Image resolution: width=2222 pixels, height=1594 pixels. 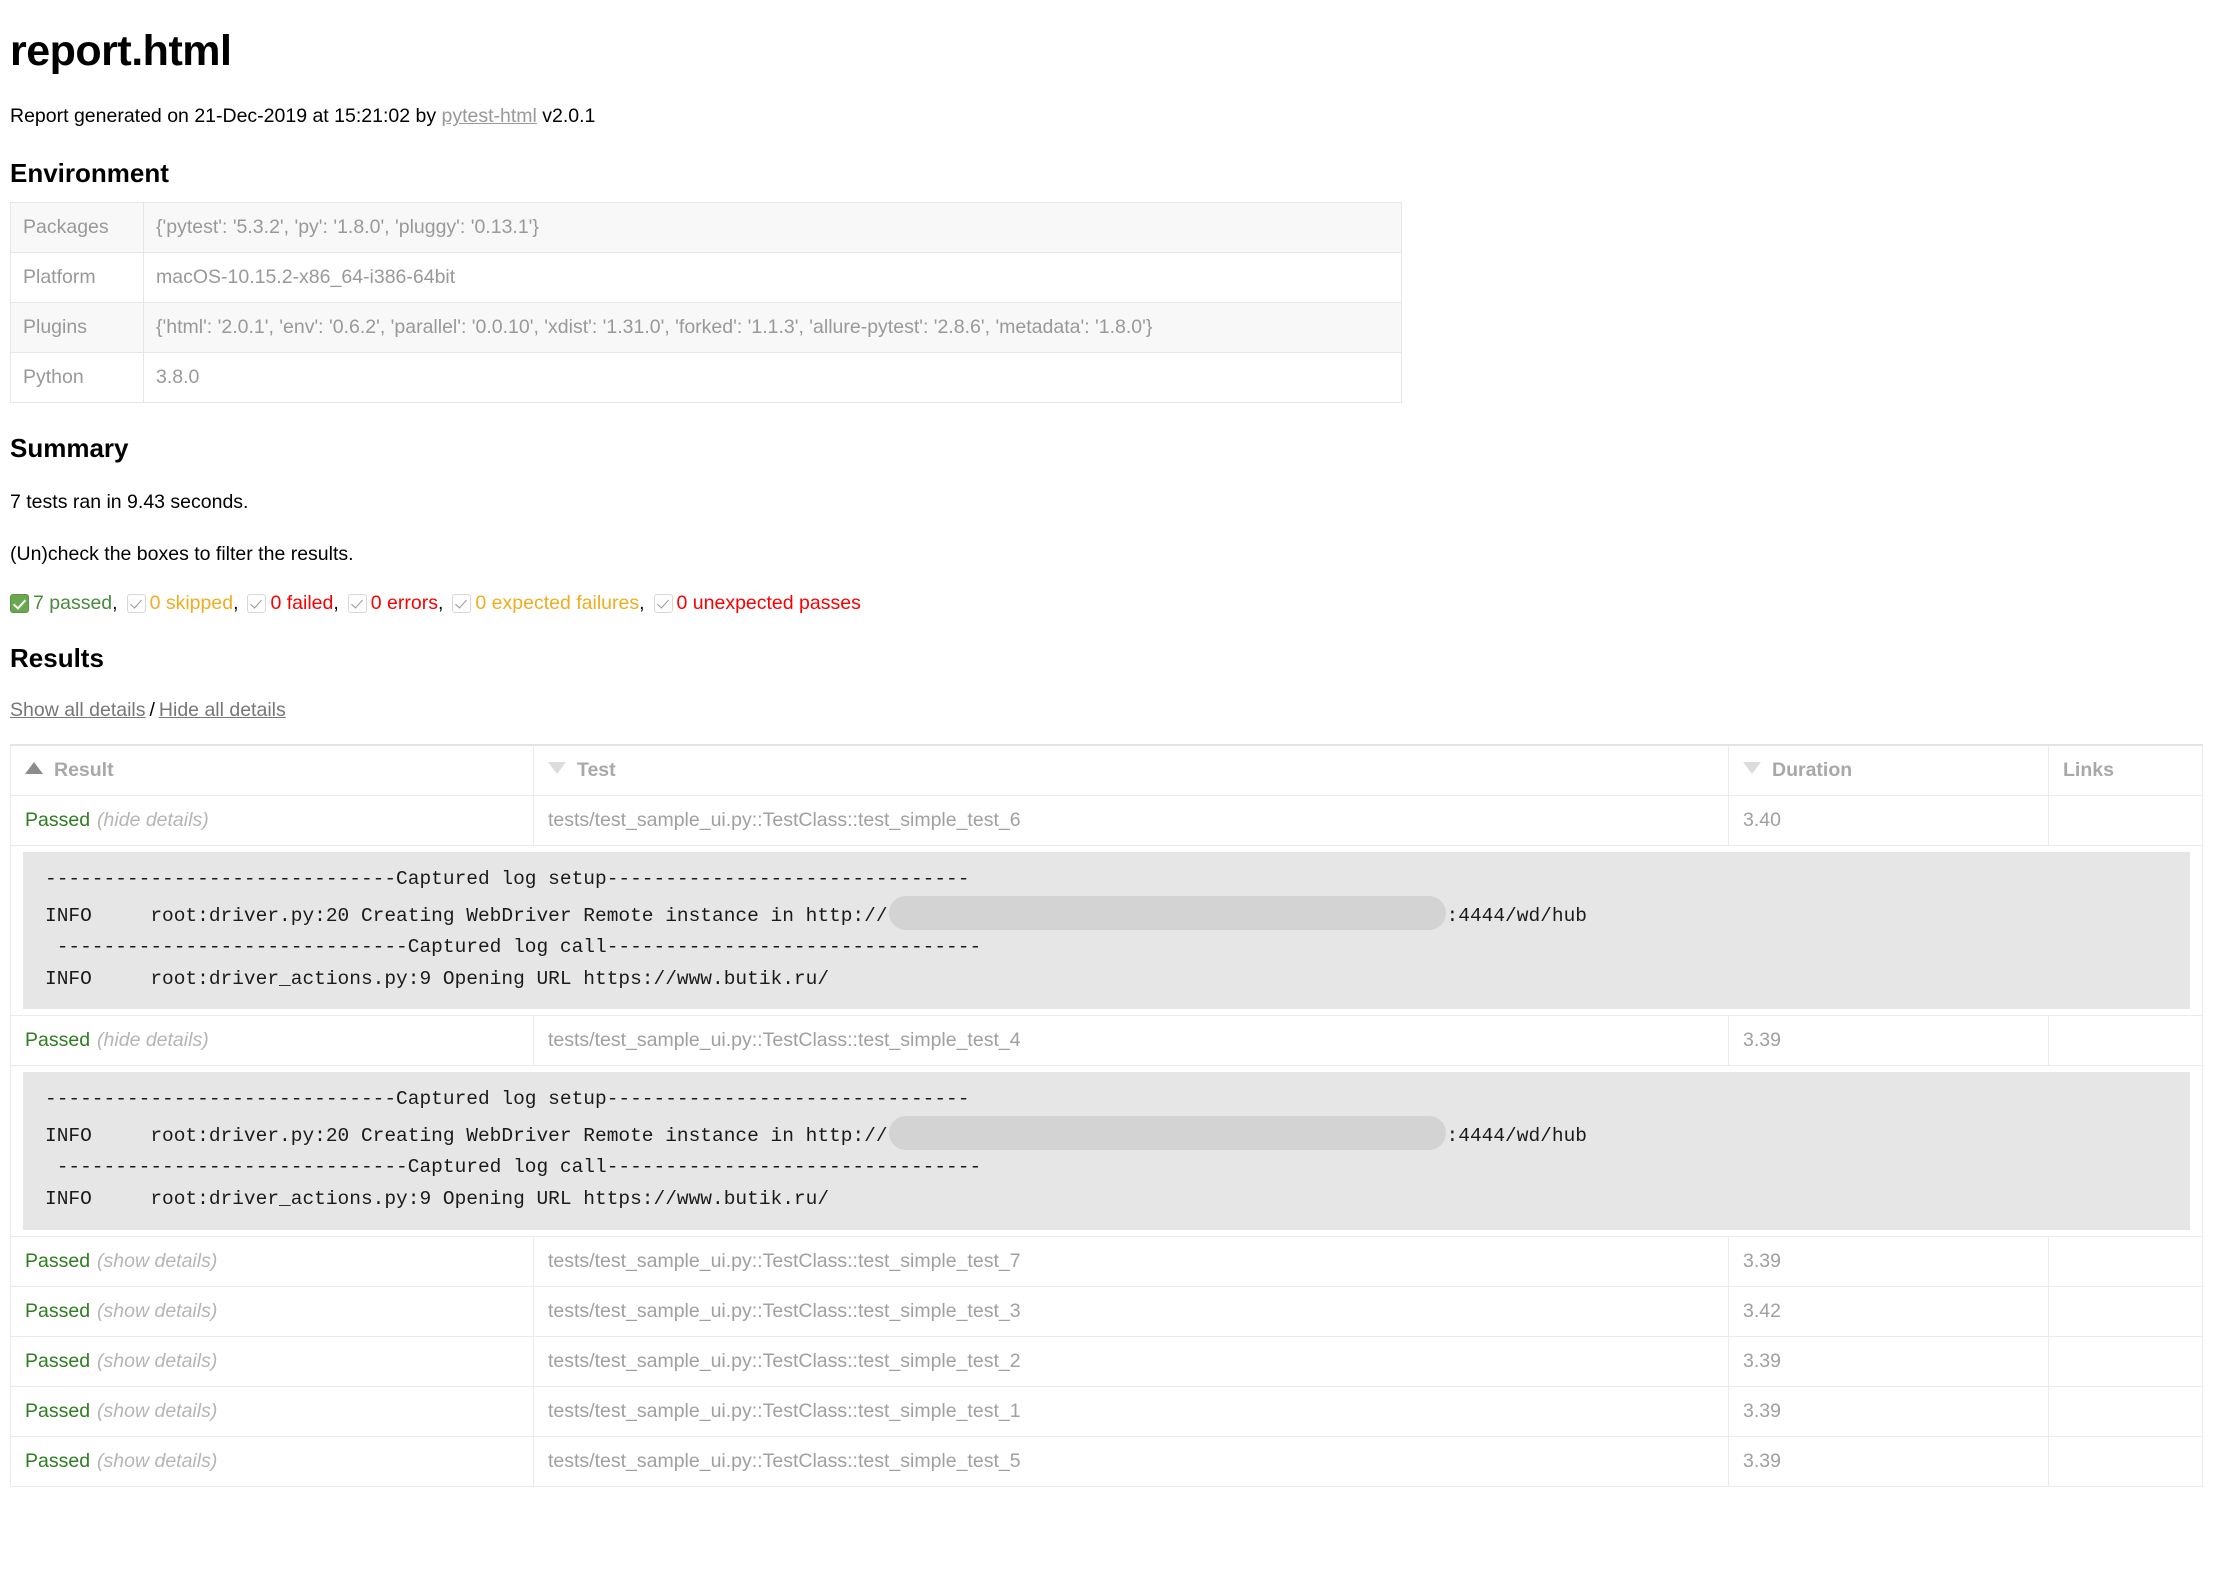 What do you see at coordinates (73, 602) in the screenshot?
I see `filter-passed-label: 7 passed` at bounding box center [73, 602].